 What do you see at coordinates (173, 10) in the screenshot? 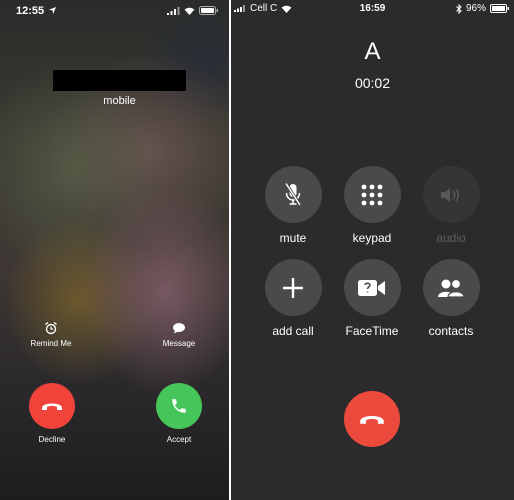
I see `signal-icon` at bounding box center [173, 10].